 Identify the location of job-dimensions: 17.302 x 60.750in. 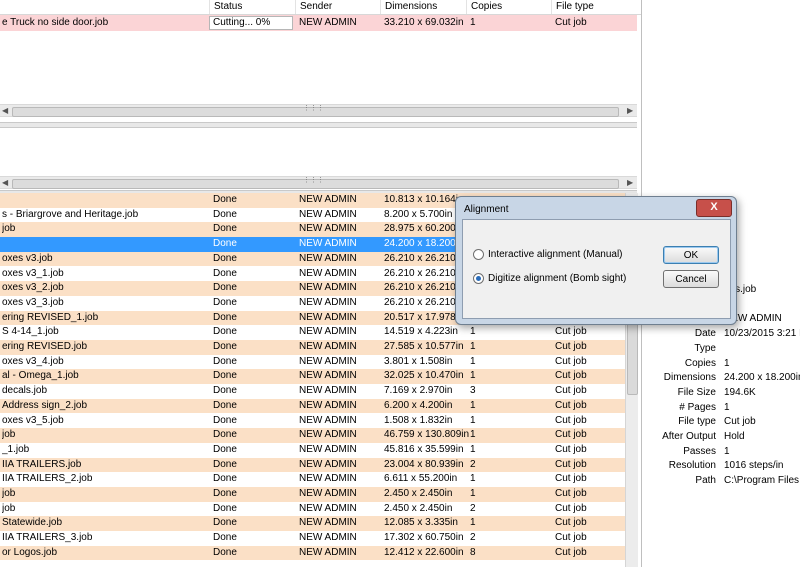
(424, 538).